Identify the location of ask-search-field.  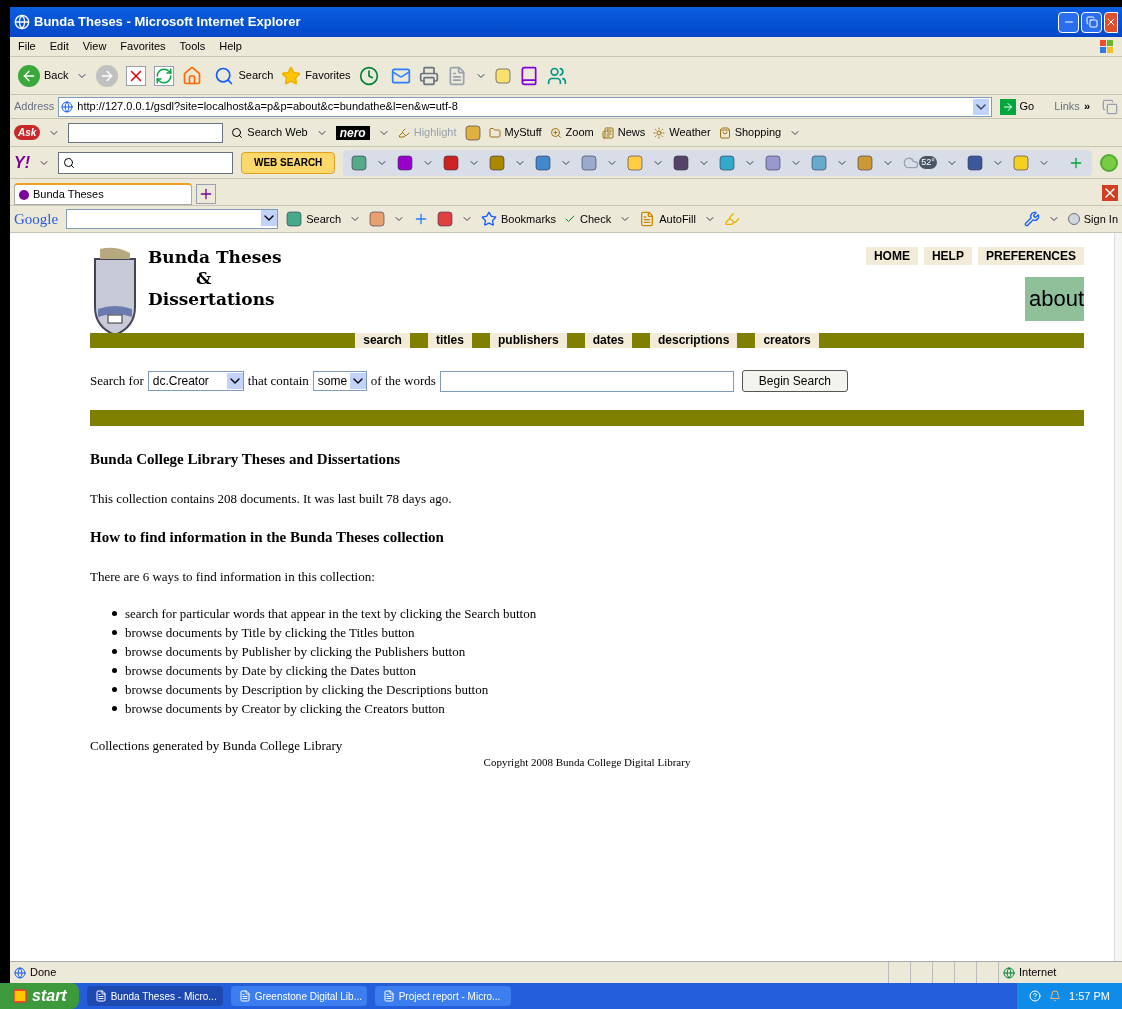
(146, 132).